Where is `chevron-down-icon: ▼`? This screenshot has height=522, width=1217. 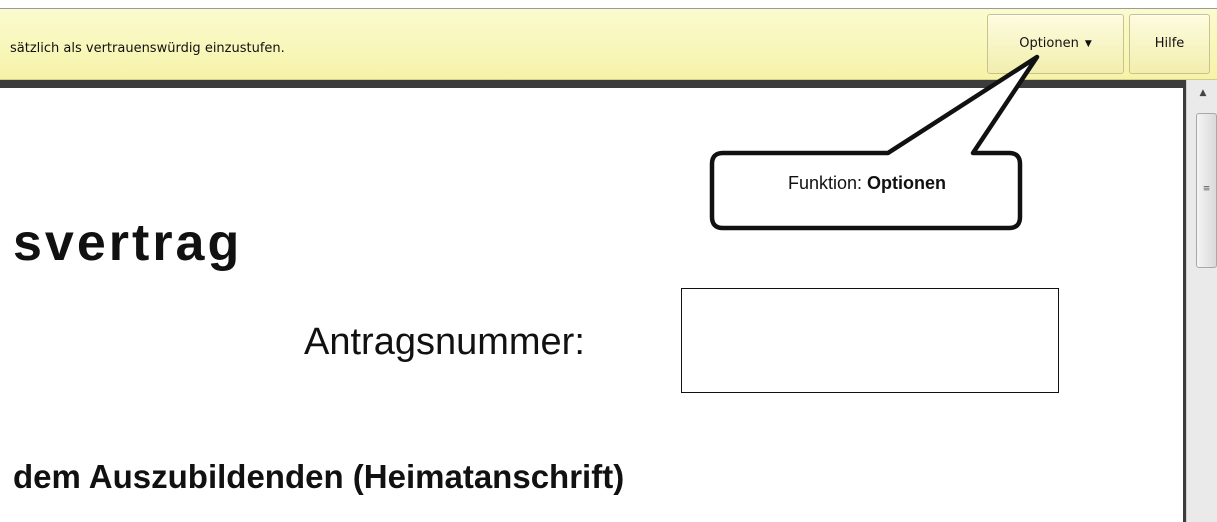 chevron-down-icon: ▼ is located at coordinates (1088, 44).